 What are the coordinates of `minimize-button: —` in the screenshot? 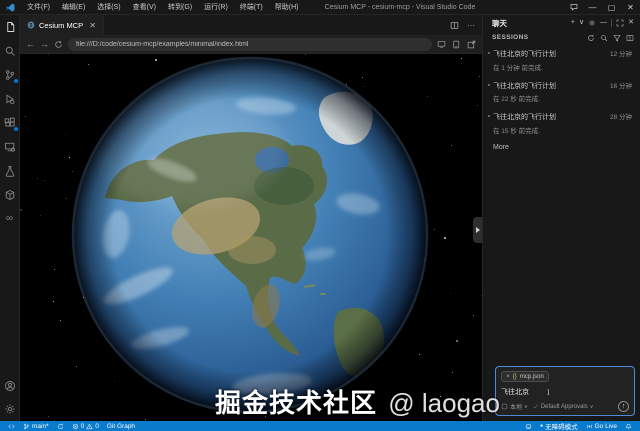 It's located at (592, 7).